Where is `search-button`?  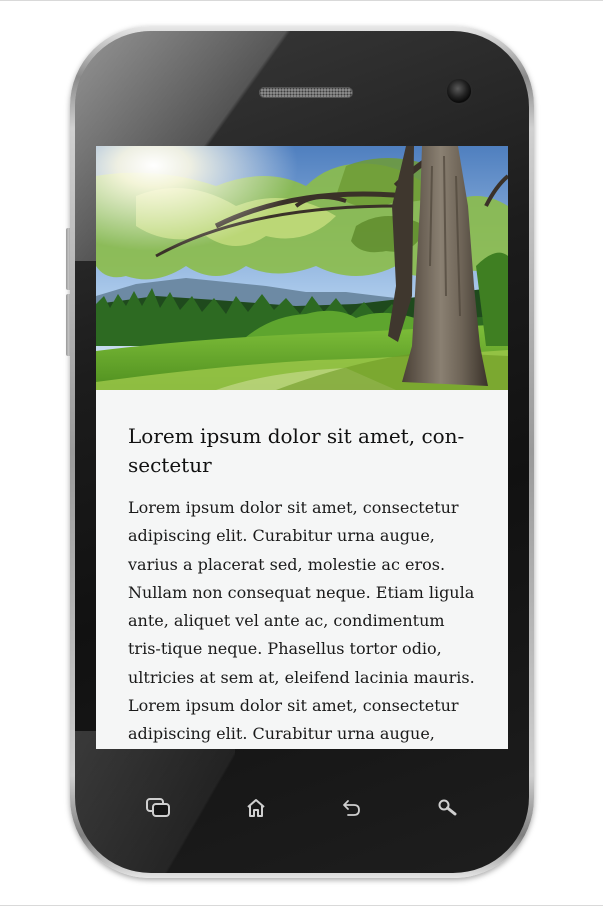 search-button is located at coordinates (448, 808).